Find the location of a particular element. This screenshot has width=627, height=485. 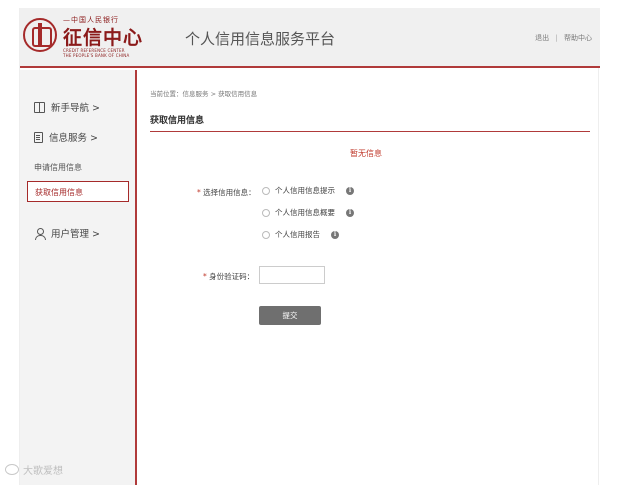

sidebar-item-label: 用户管理 > is located at coordinates (75, 234).